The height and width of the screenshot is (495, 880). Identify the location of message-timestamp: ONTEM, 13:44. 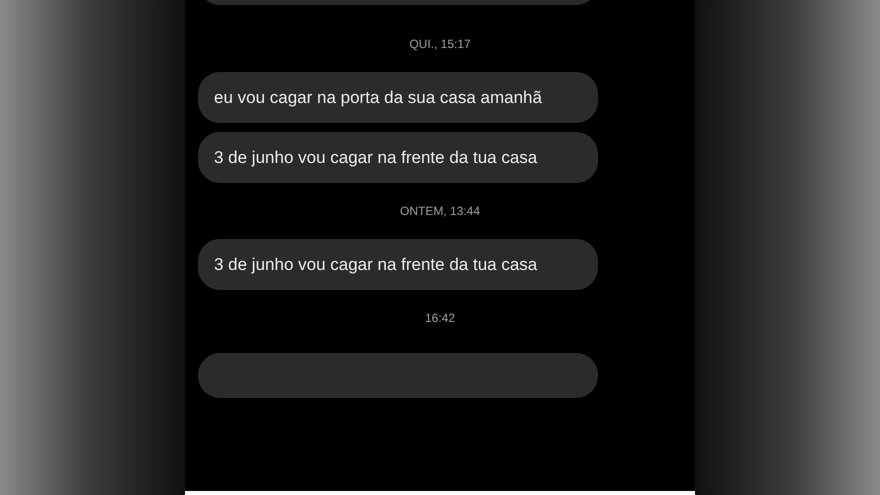
(440, 211).